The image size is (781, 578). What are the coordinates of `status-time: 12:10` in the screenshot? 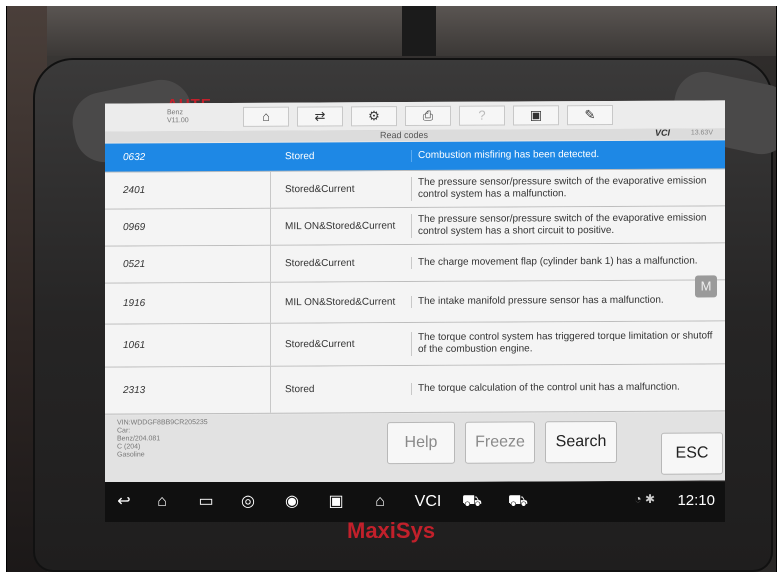 It's located at (696, 500).